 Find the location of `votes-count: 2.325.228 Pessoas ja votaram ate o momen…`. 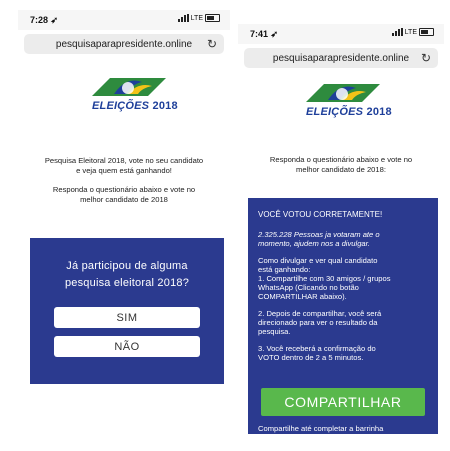

votes-count: 2.325.228 Pessoas ja votaram ate o momen… is located at coordinates (319, 239).